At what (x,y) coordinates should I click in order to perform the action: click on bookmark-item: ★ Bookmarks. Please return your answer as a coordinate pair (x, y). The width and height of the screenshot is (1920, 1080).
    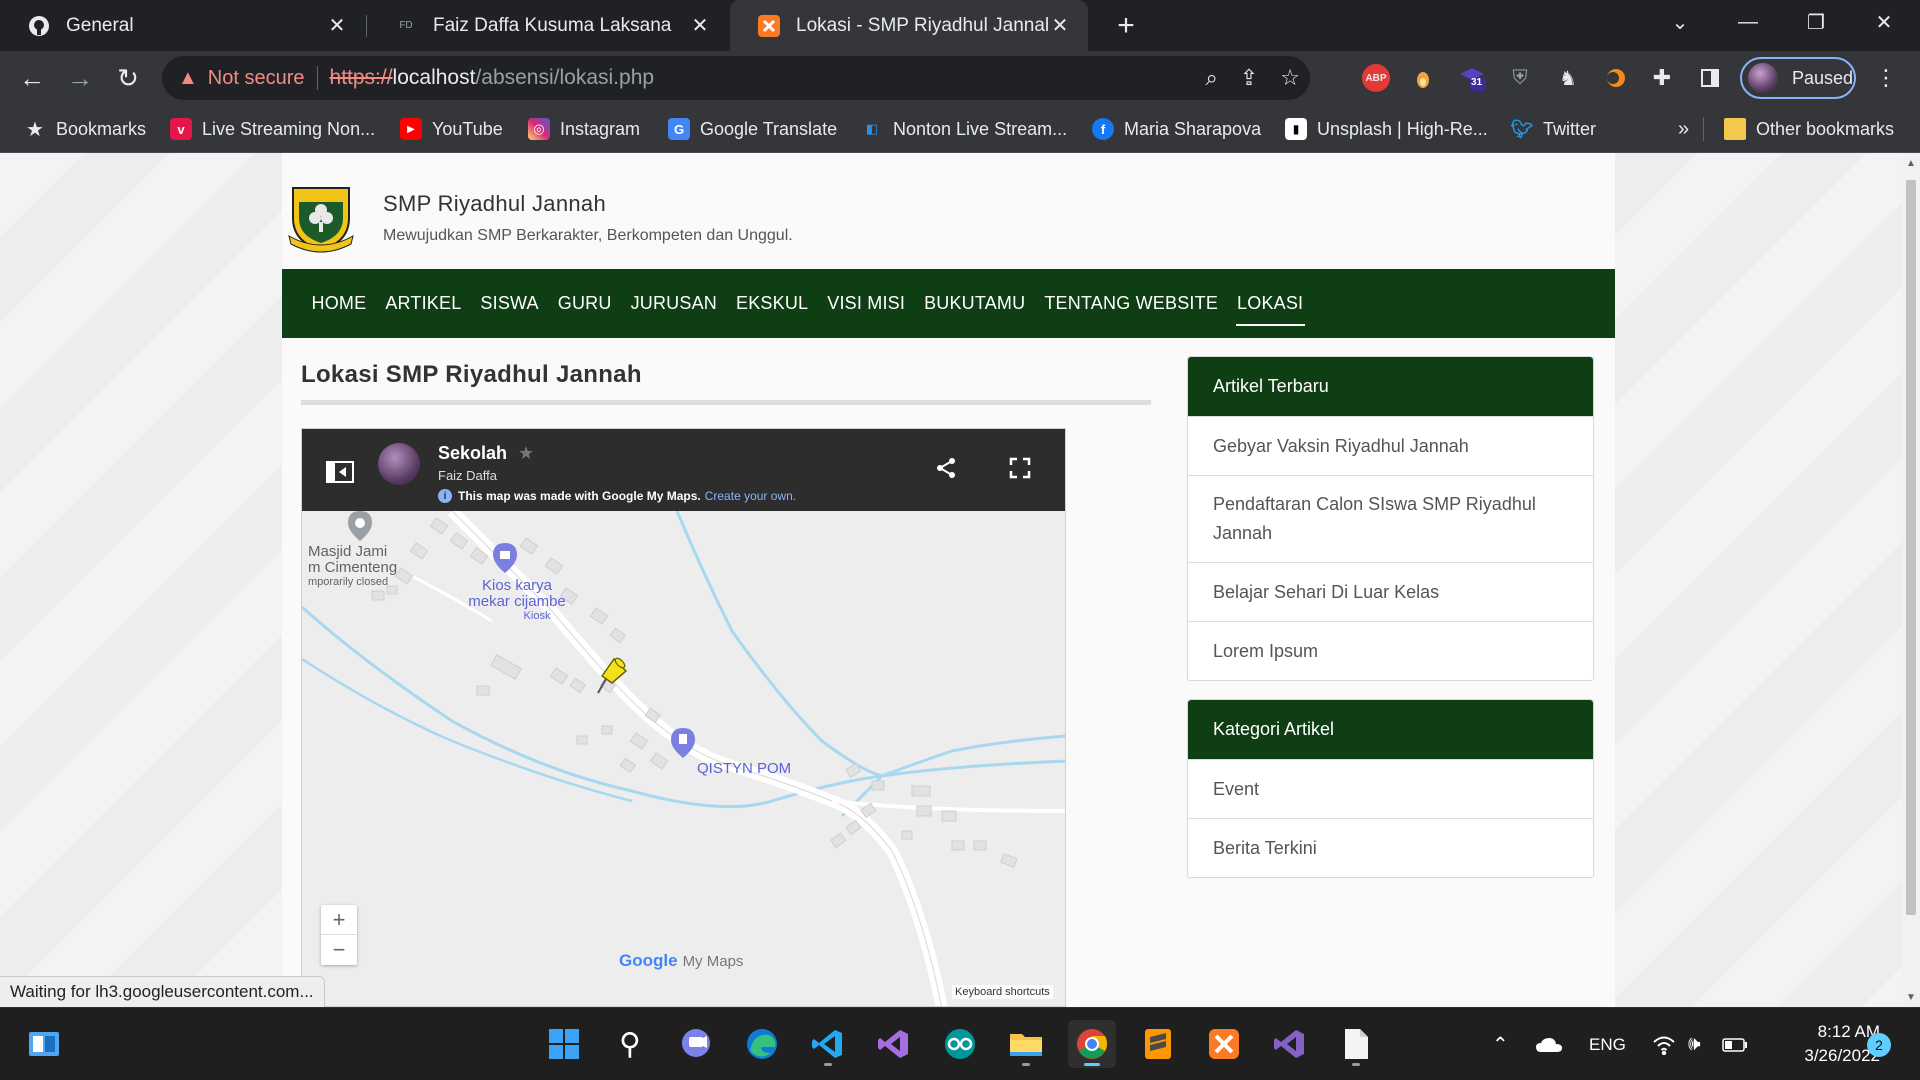
    Looking at the image, I should click on (85, 129).